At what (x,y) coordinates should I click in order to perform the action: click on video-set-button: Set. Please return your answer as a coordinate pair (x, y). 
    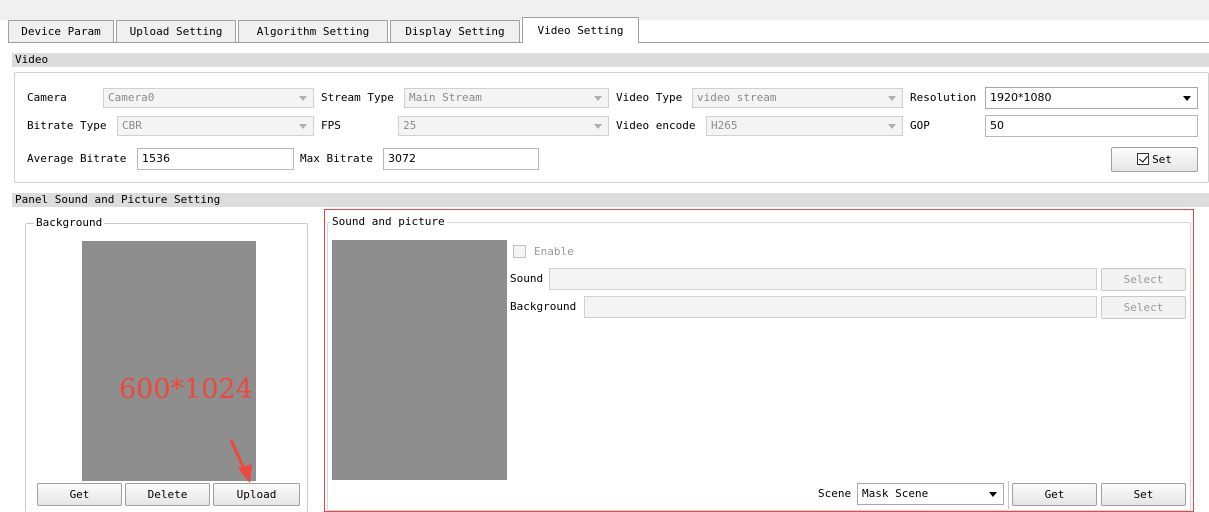
    Looking at the image, I should click on (1154, 159).